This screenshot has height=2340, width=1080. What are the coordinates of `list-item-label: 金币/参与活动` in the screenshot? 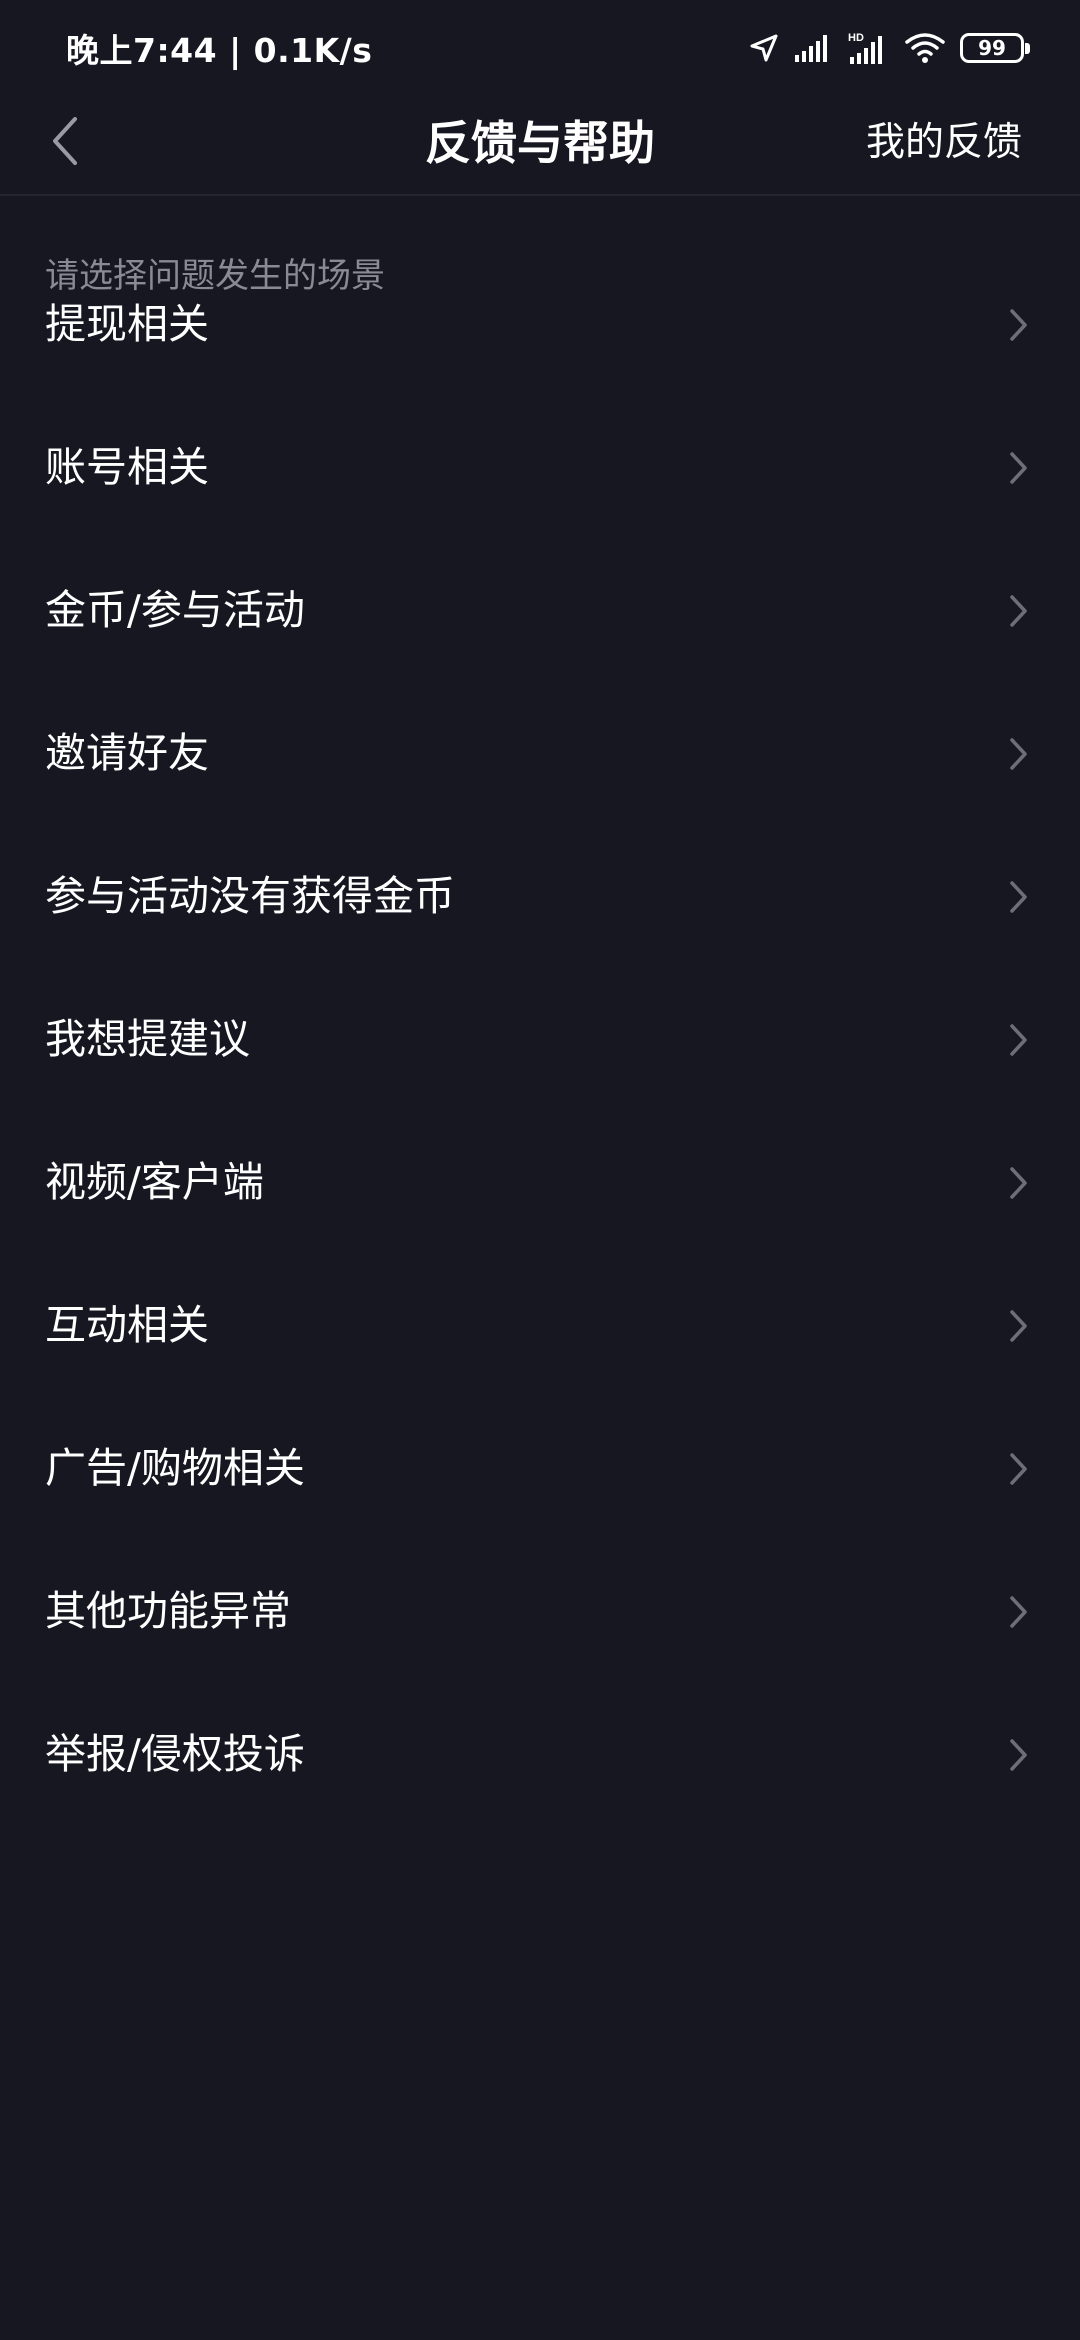 It's located at (175, 610).